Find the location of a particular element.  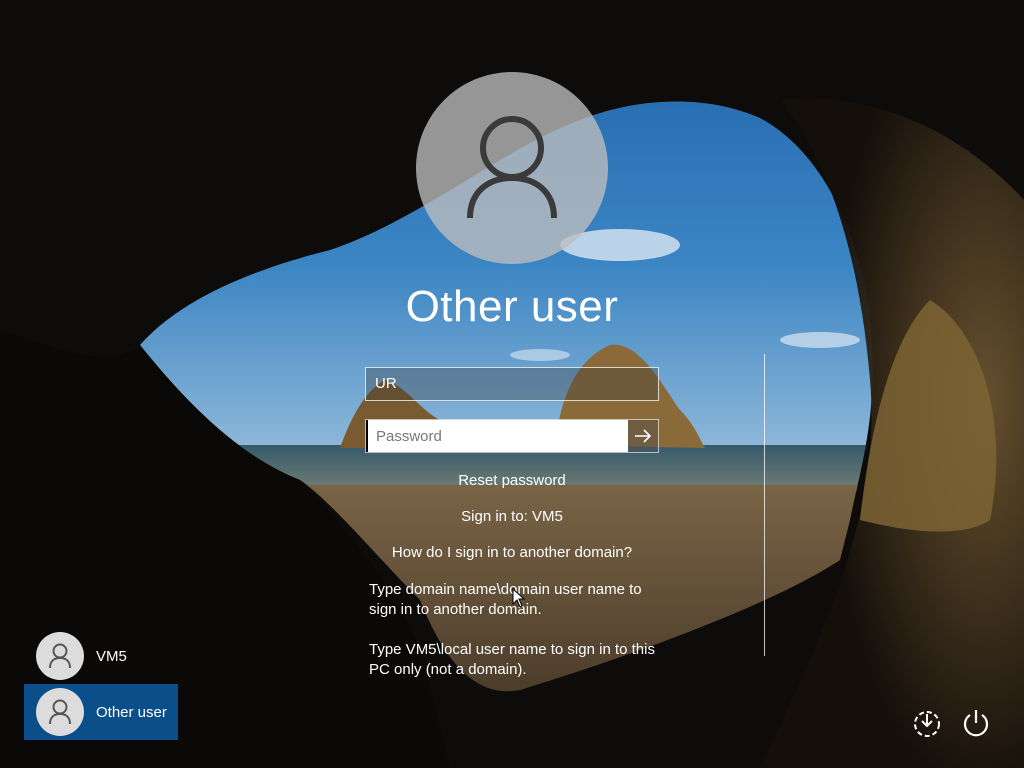

other-domain-link: How do I sign in to another domain? is located at coordinates (512, 552).